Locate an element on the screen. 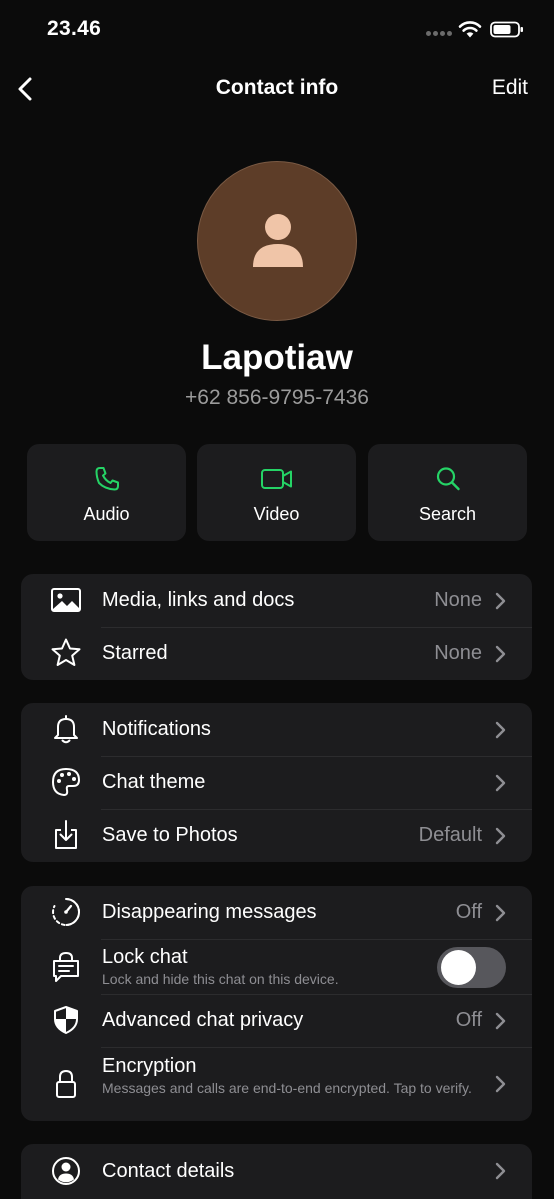 The image size is (554, 1199). shield-icon is located at coordinates (66, 1020).